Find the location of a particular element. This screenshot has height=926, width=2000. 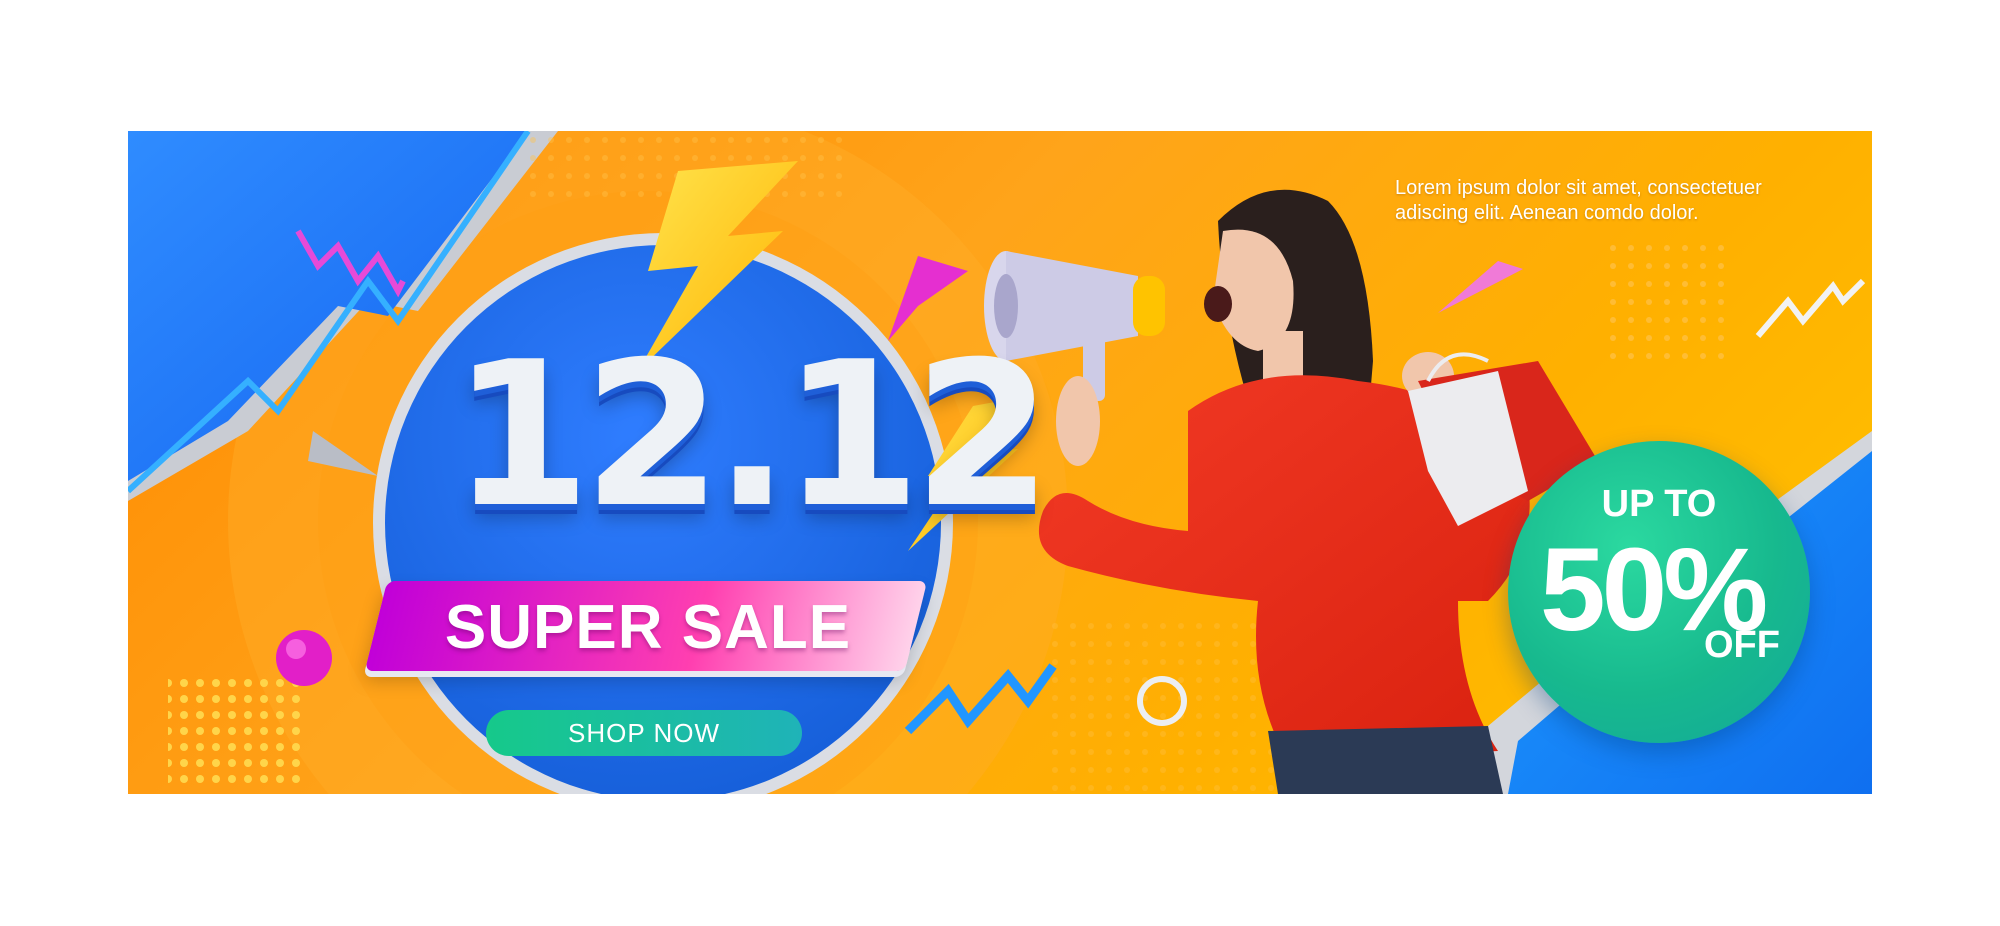

zigzag-icon is located at coordinates (1810, 308).